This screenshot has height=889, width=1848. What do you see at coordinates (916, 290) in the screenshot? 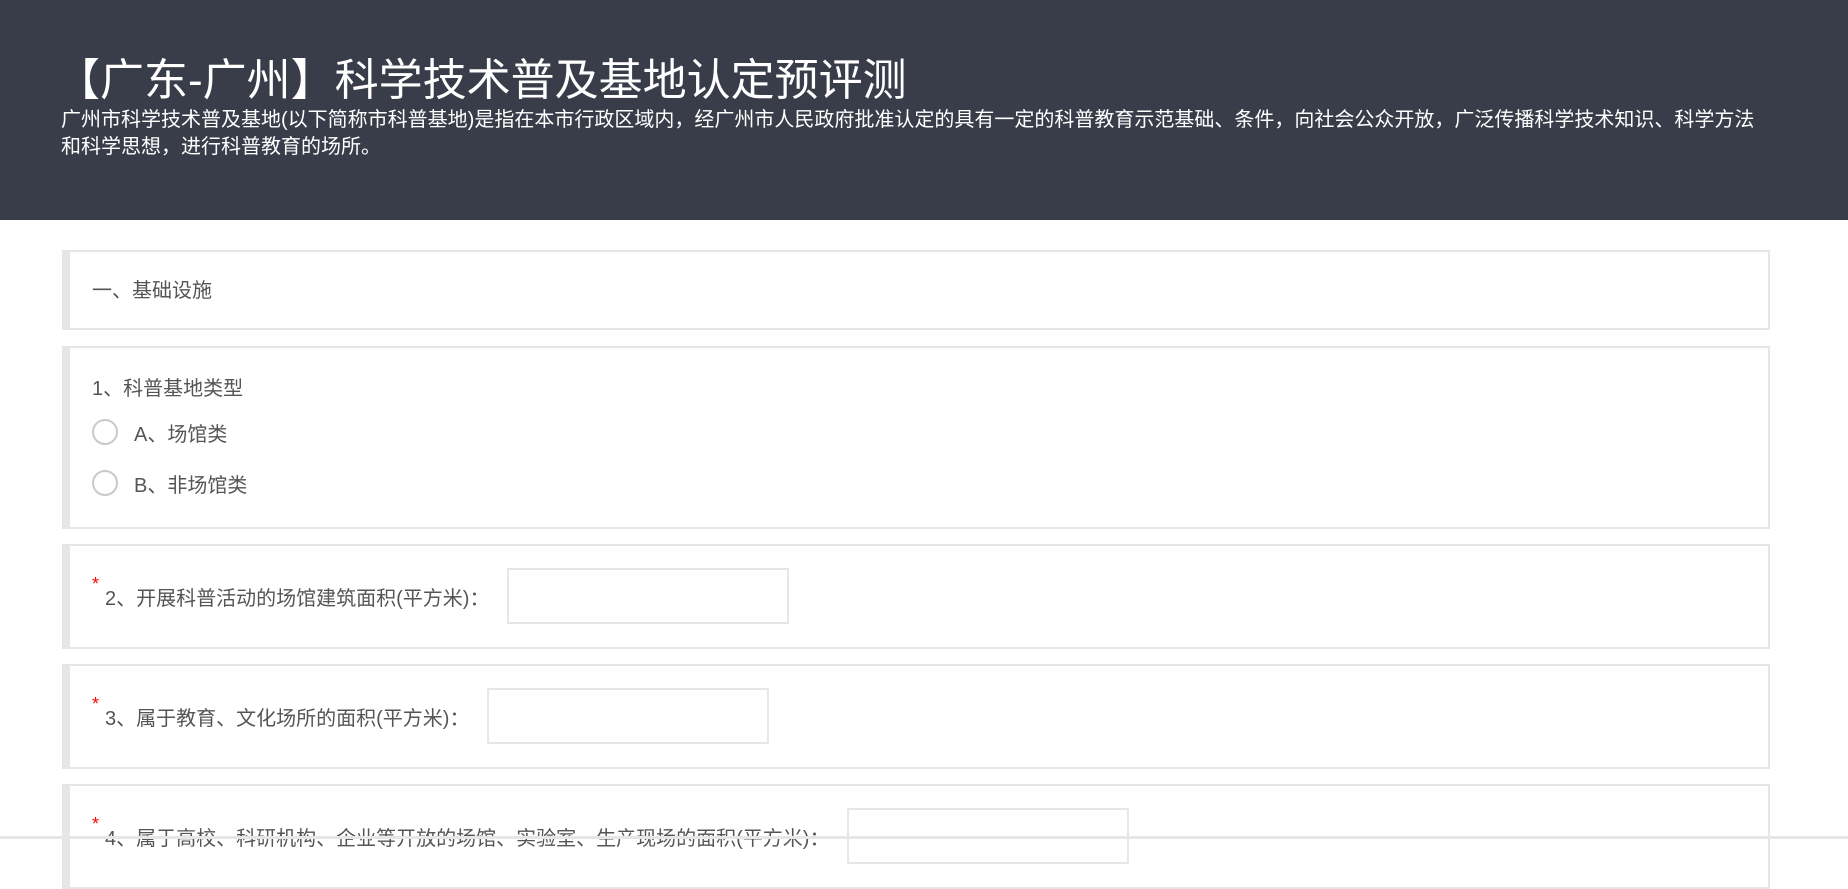
I see `section-card-infrastructure: 一、基础设施` at bounding box center [916, 290].